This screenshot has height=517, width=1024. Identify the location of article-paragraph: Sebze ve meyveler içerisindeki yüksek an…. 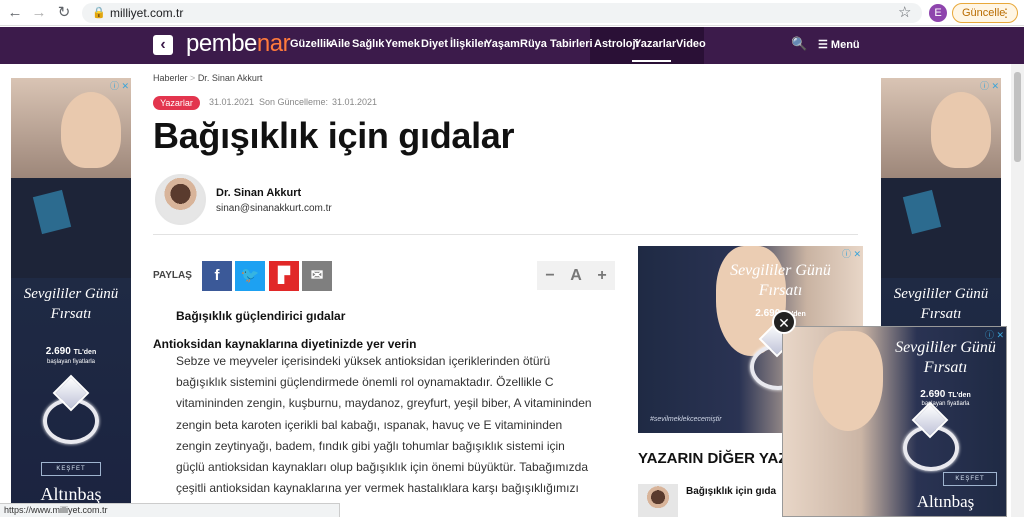
(396, 434).